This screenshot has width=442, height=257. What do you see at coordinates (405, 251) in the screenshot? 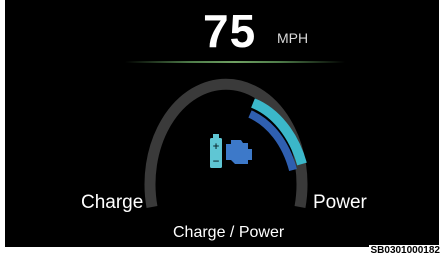
I see `reference-code: SB0301000182` at bounding box center [405, 251].